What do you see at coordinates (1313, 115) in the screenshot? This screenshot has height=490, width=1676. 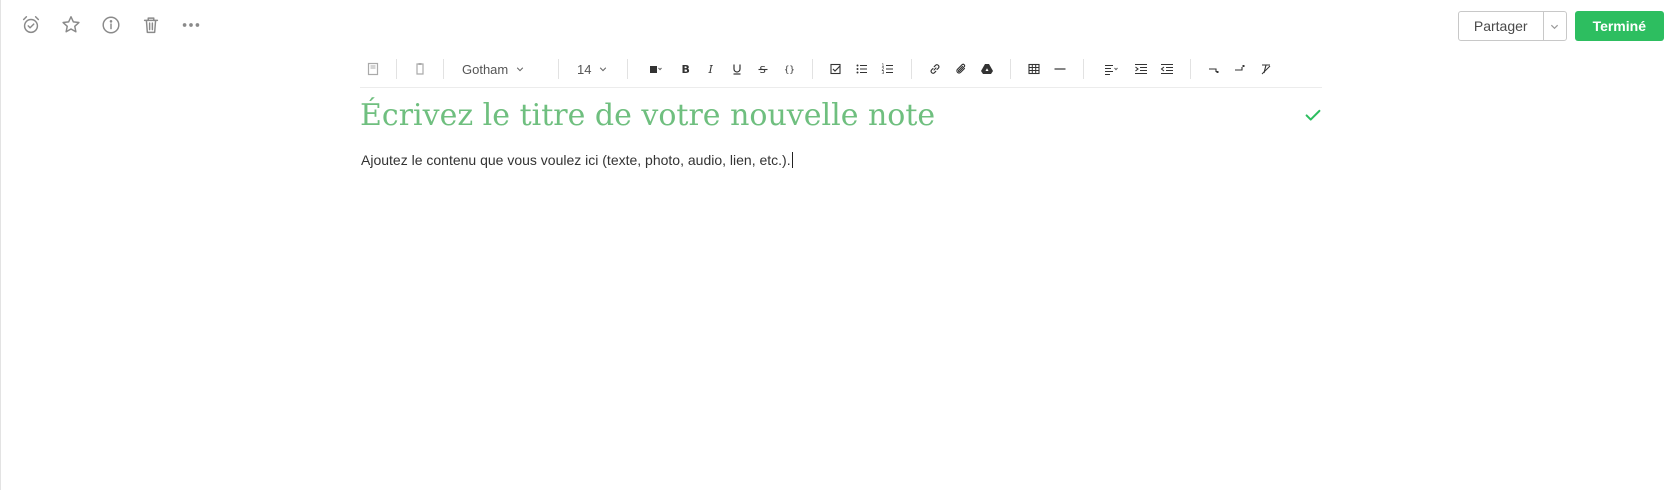 I see `checkmark-icon` at bounding box center [1313, 115].